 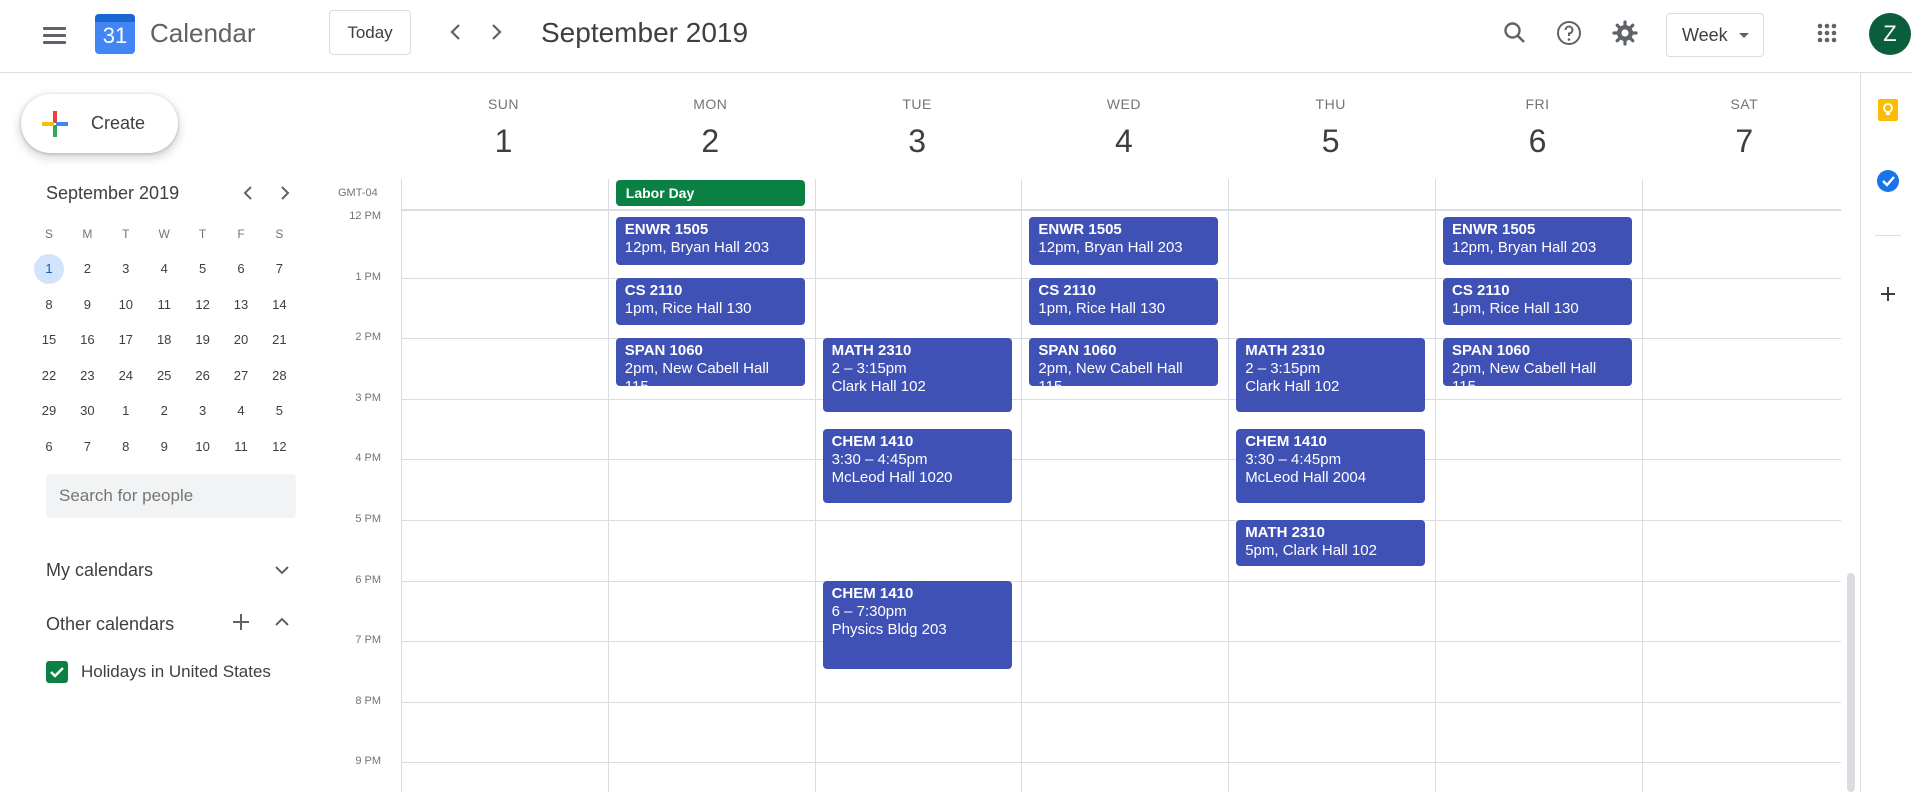 I want to click on mini-calendar-day: 21, so click(x=279, y=340).